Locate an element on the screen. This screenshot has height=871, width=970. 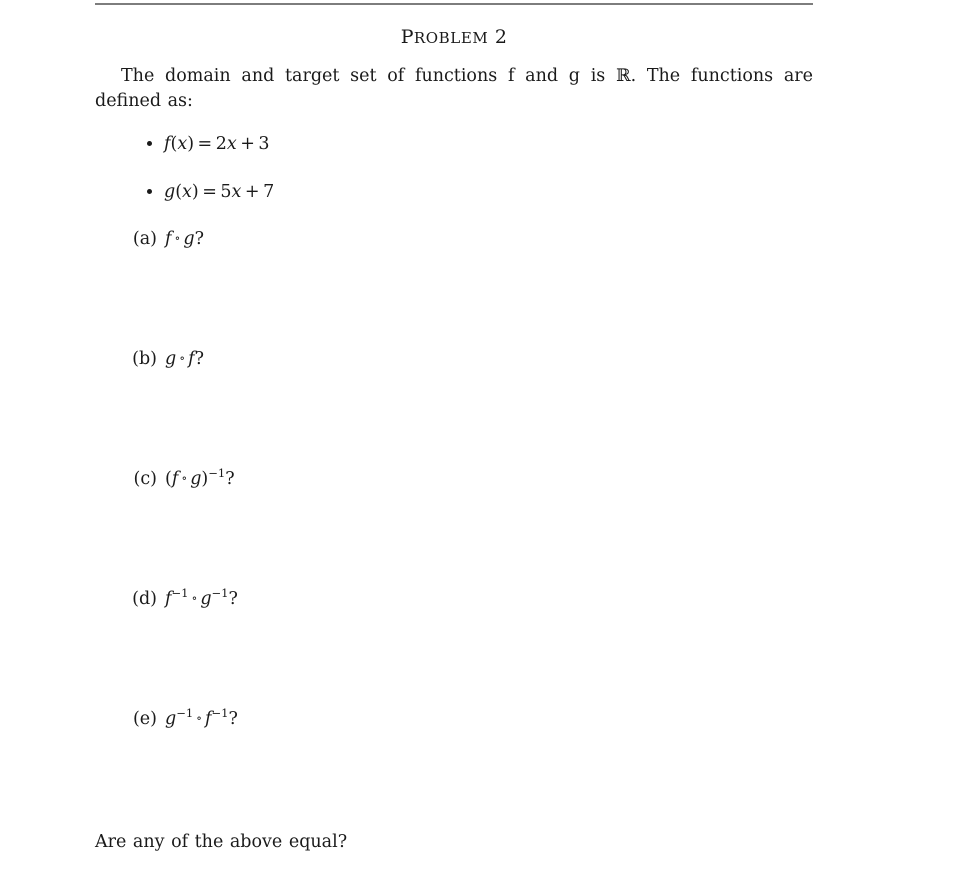
answer-space-d is located at coordinates (489, 658).